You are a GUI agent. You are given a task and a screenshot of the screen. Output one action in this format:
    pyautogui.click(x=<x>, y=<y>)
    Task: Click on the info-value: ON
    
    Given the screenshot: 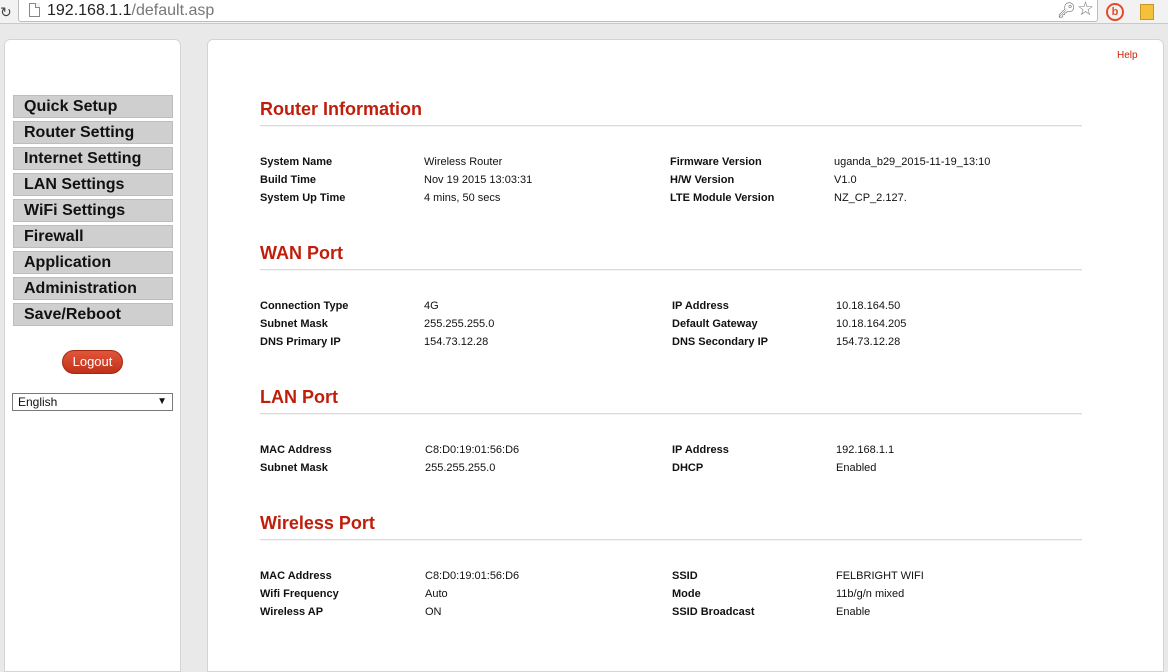 What is the action you would take?
    pyautogui.click(x=433, y=612)
    